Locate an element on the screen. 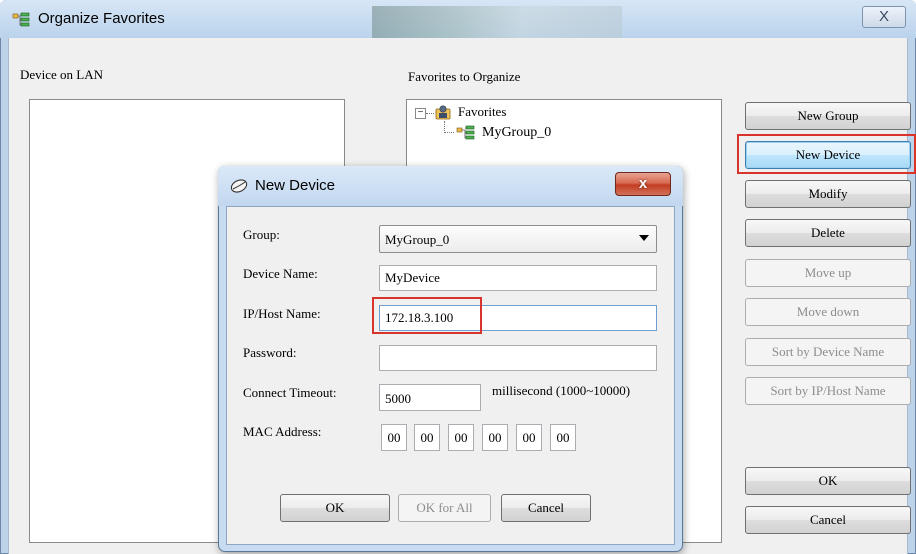 This screenshot has height=554, width=916. favorites-folder-icon is located at coordinates (443, 112).